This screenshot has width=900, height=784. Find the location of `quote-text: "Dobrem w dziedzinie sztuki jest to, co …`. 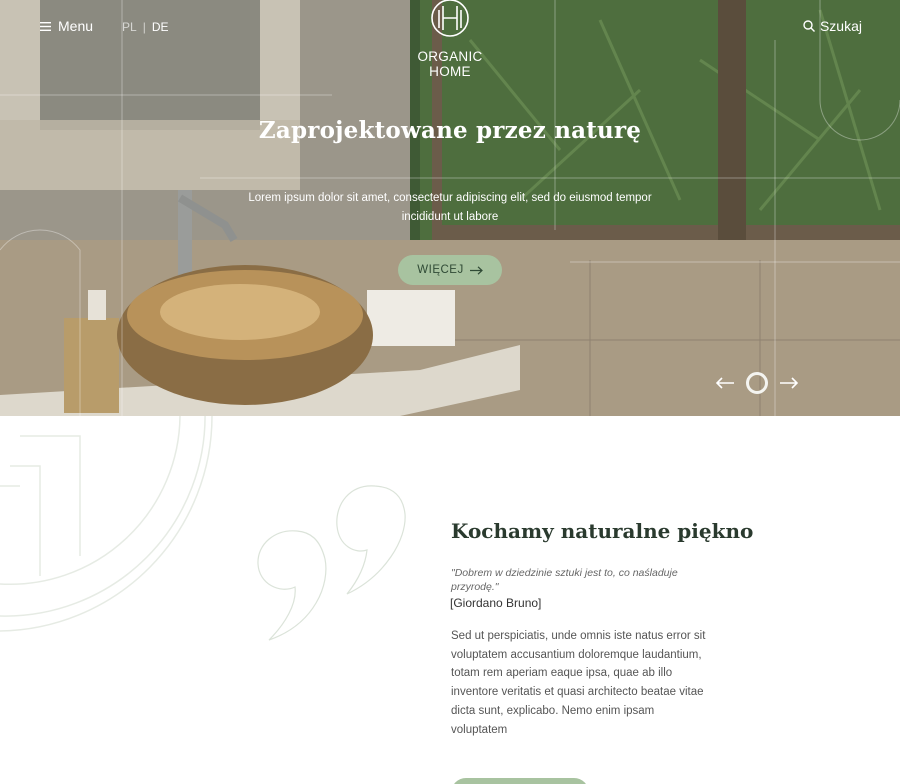

quote-text: "Dobrem w dziedzinie sztuki jest to, co … is located at coordinates (564, 580).